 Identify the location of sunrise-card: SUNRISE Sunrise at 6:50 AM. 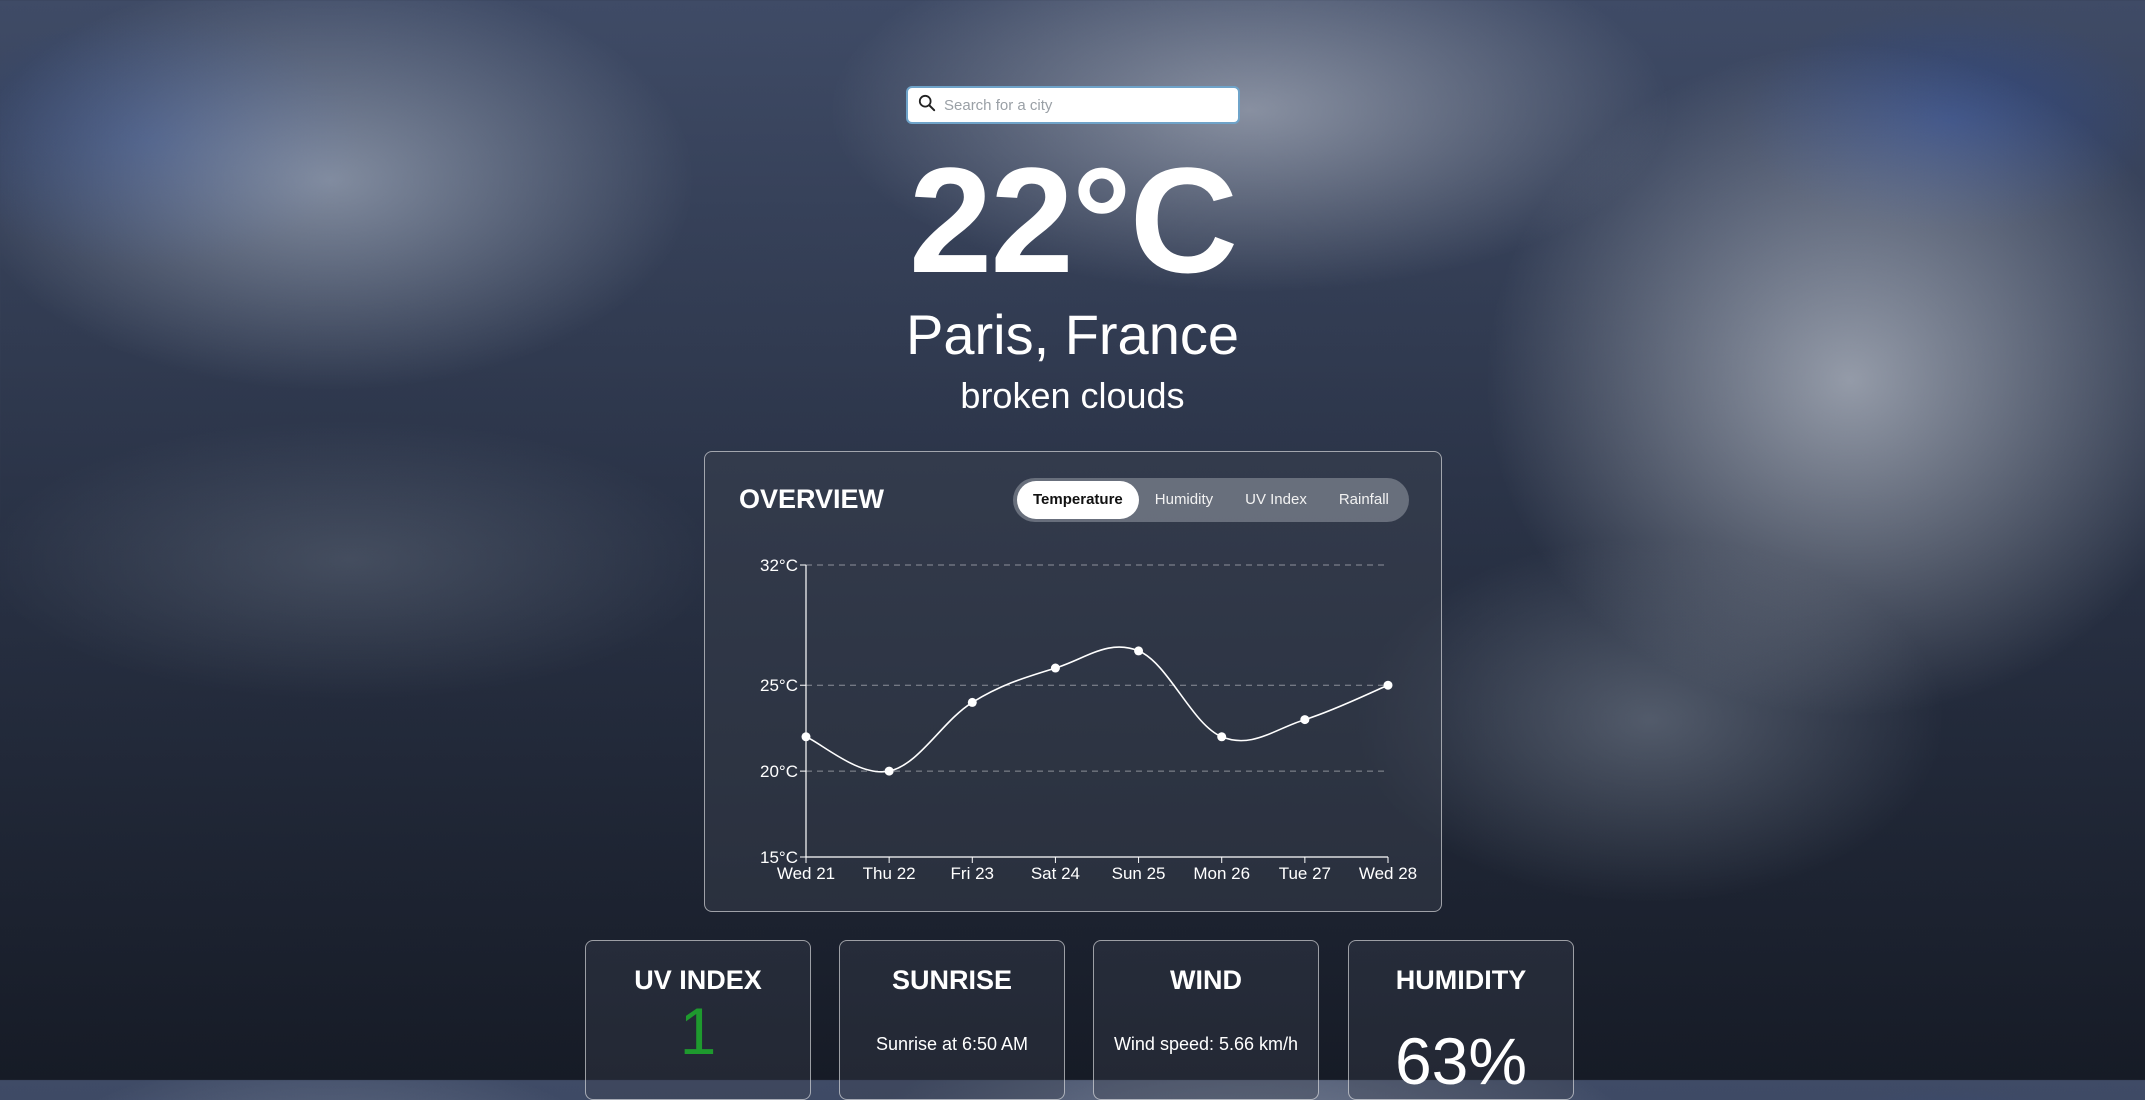
(952, 1020).